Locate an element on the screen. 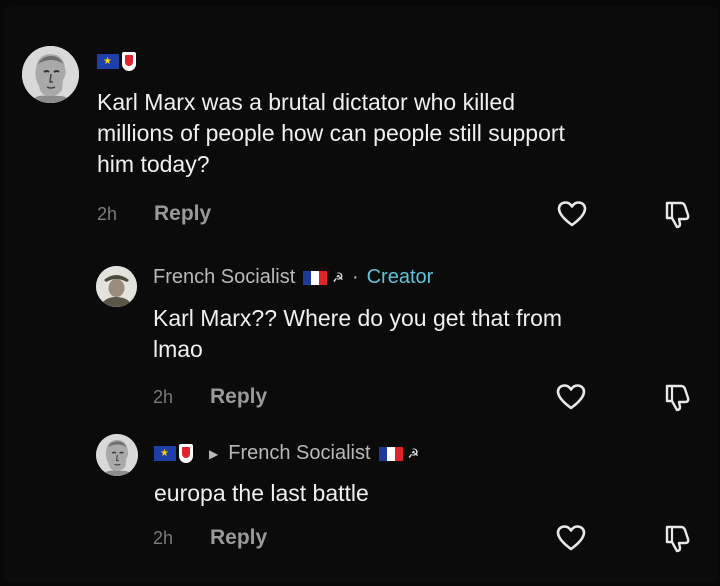 This screenshot has width=720, height=586. comment-3-header: ▶ French Socialist ☭ is located at coordinates (286, 453).